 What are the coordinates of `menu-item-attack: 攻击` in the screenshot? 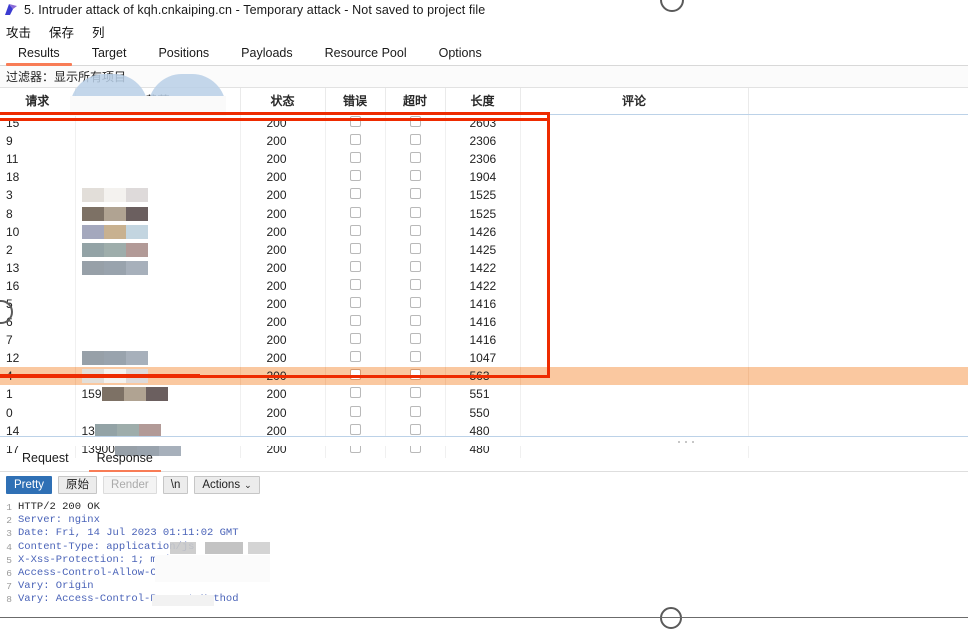 It's located at (18, 31).